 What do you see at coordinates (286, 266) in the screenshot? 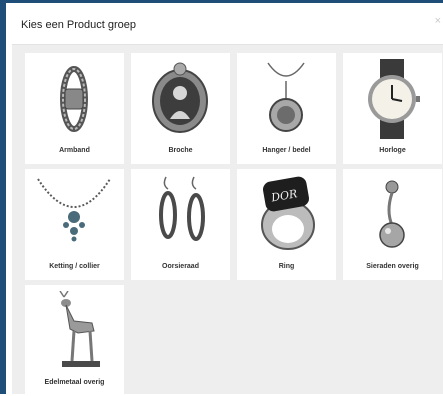
I see `product-label: Ring` at bounding box center [286, 266].